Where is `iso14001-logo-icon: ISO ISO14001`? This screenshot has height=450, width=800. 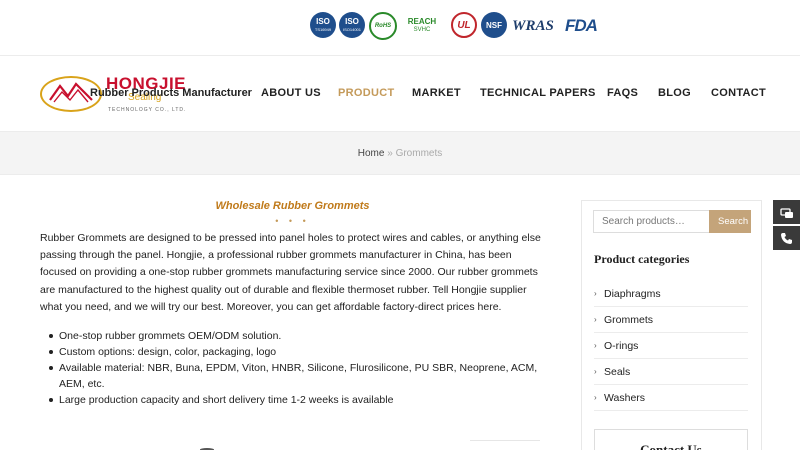
iso14001-logo-icon: ISO ISO14001 is located at coordinates (352, 25).